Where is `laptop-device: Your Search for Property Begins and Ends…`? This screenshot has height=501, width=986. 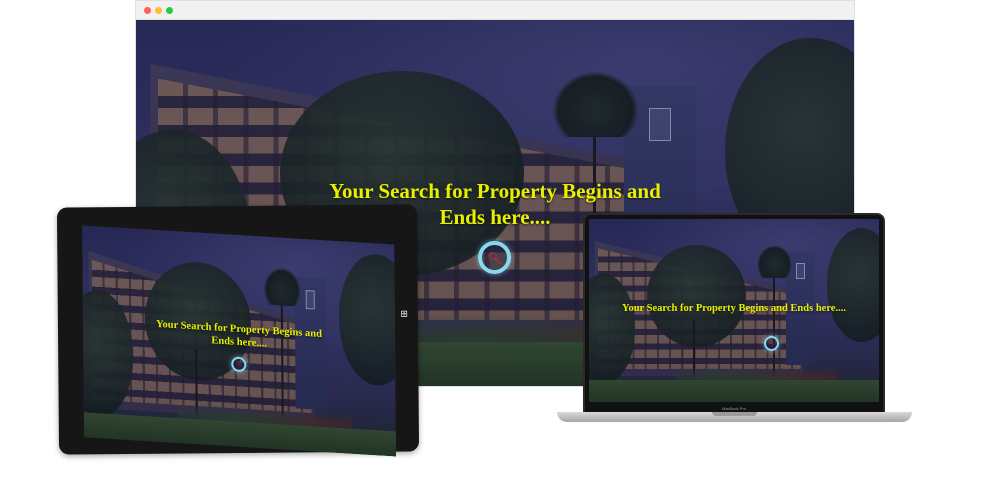 laptop-device: Your Search for Property Begins and Ends… is located at coordinates (734, 313).